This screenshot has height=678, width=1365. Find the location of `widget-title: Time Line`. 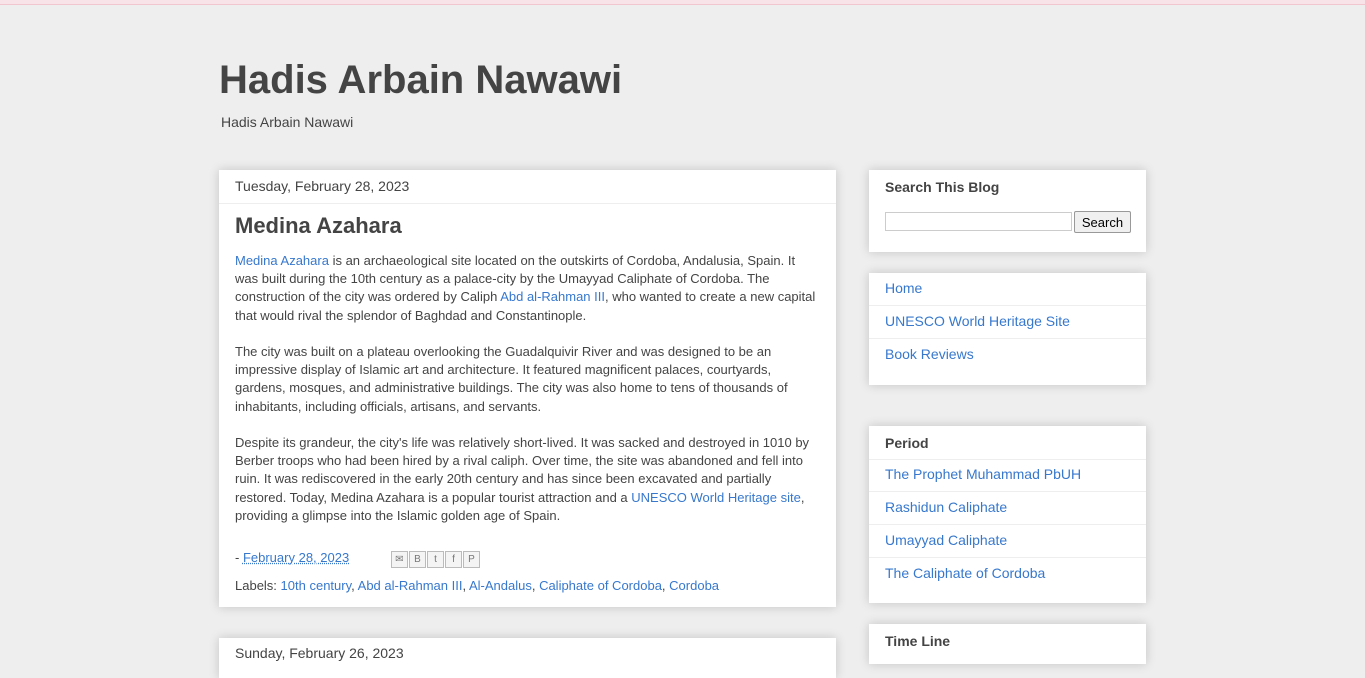

widget-title: Time Line is located at coordinates (918, 641).